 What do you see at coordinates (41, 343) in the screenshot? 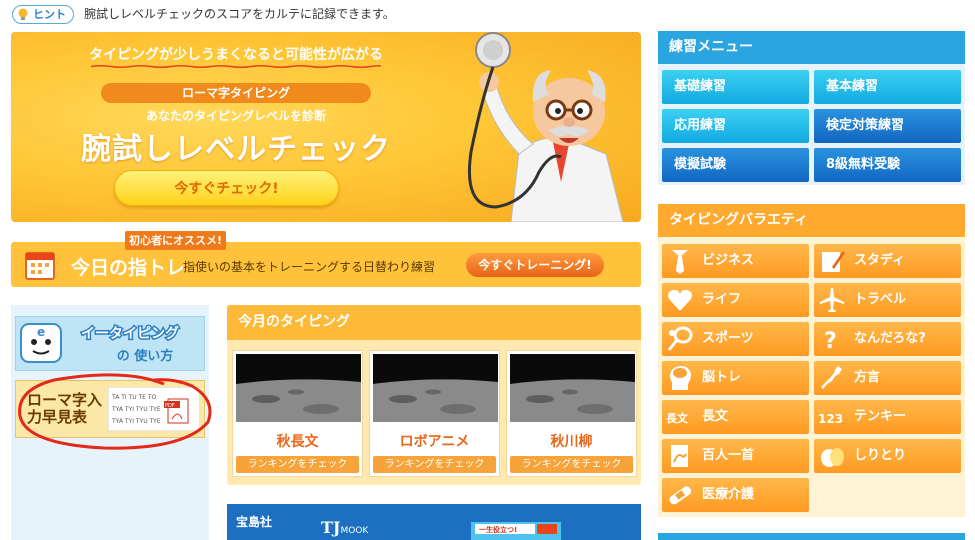
I see `etyping-mascot-icon: e` at bounding box center [41, 343].